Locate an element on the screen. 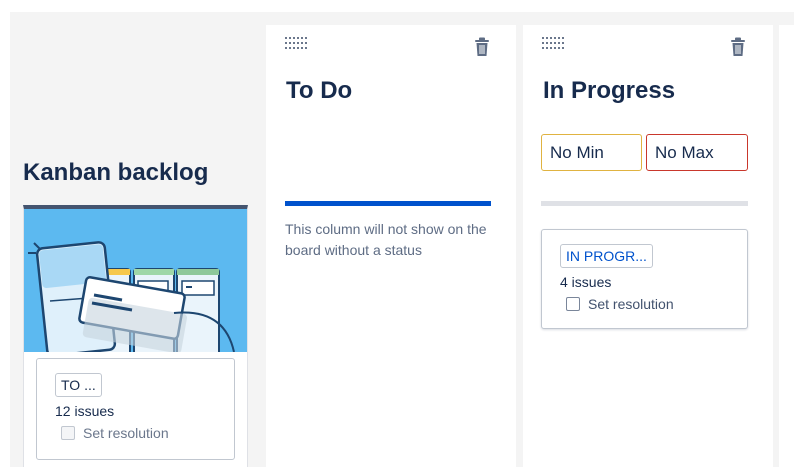  min-limit-field: No Min is located at coordinates (591, 152).